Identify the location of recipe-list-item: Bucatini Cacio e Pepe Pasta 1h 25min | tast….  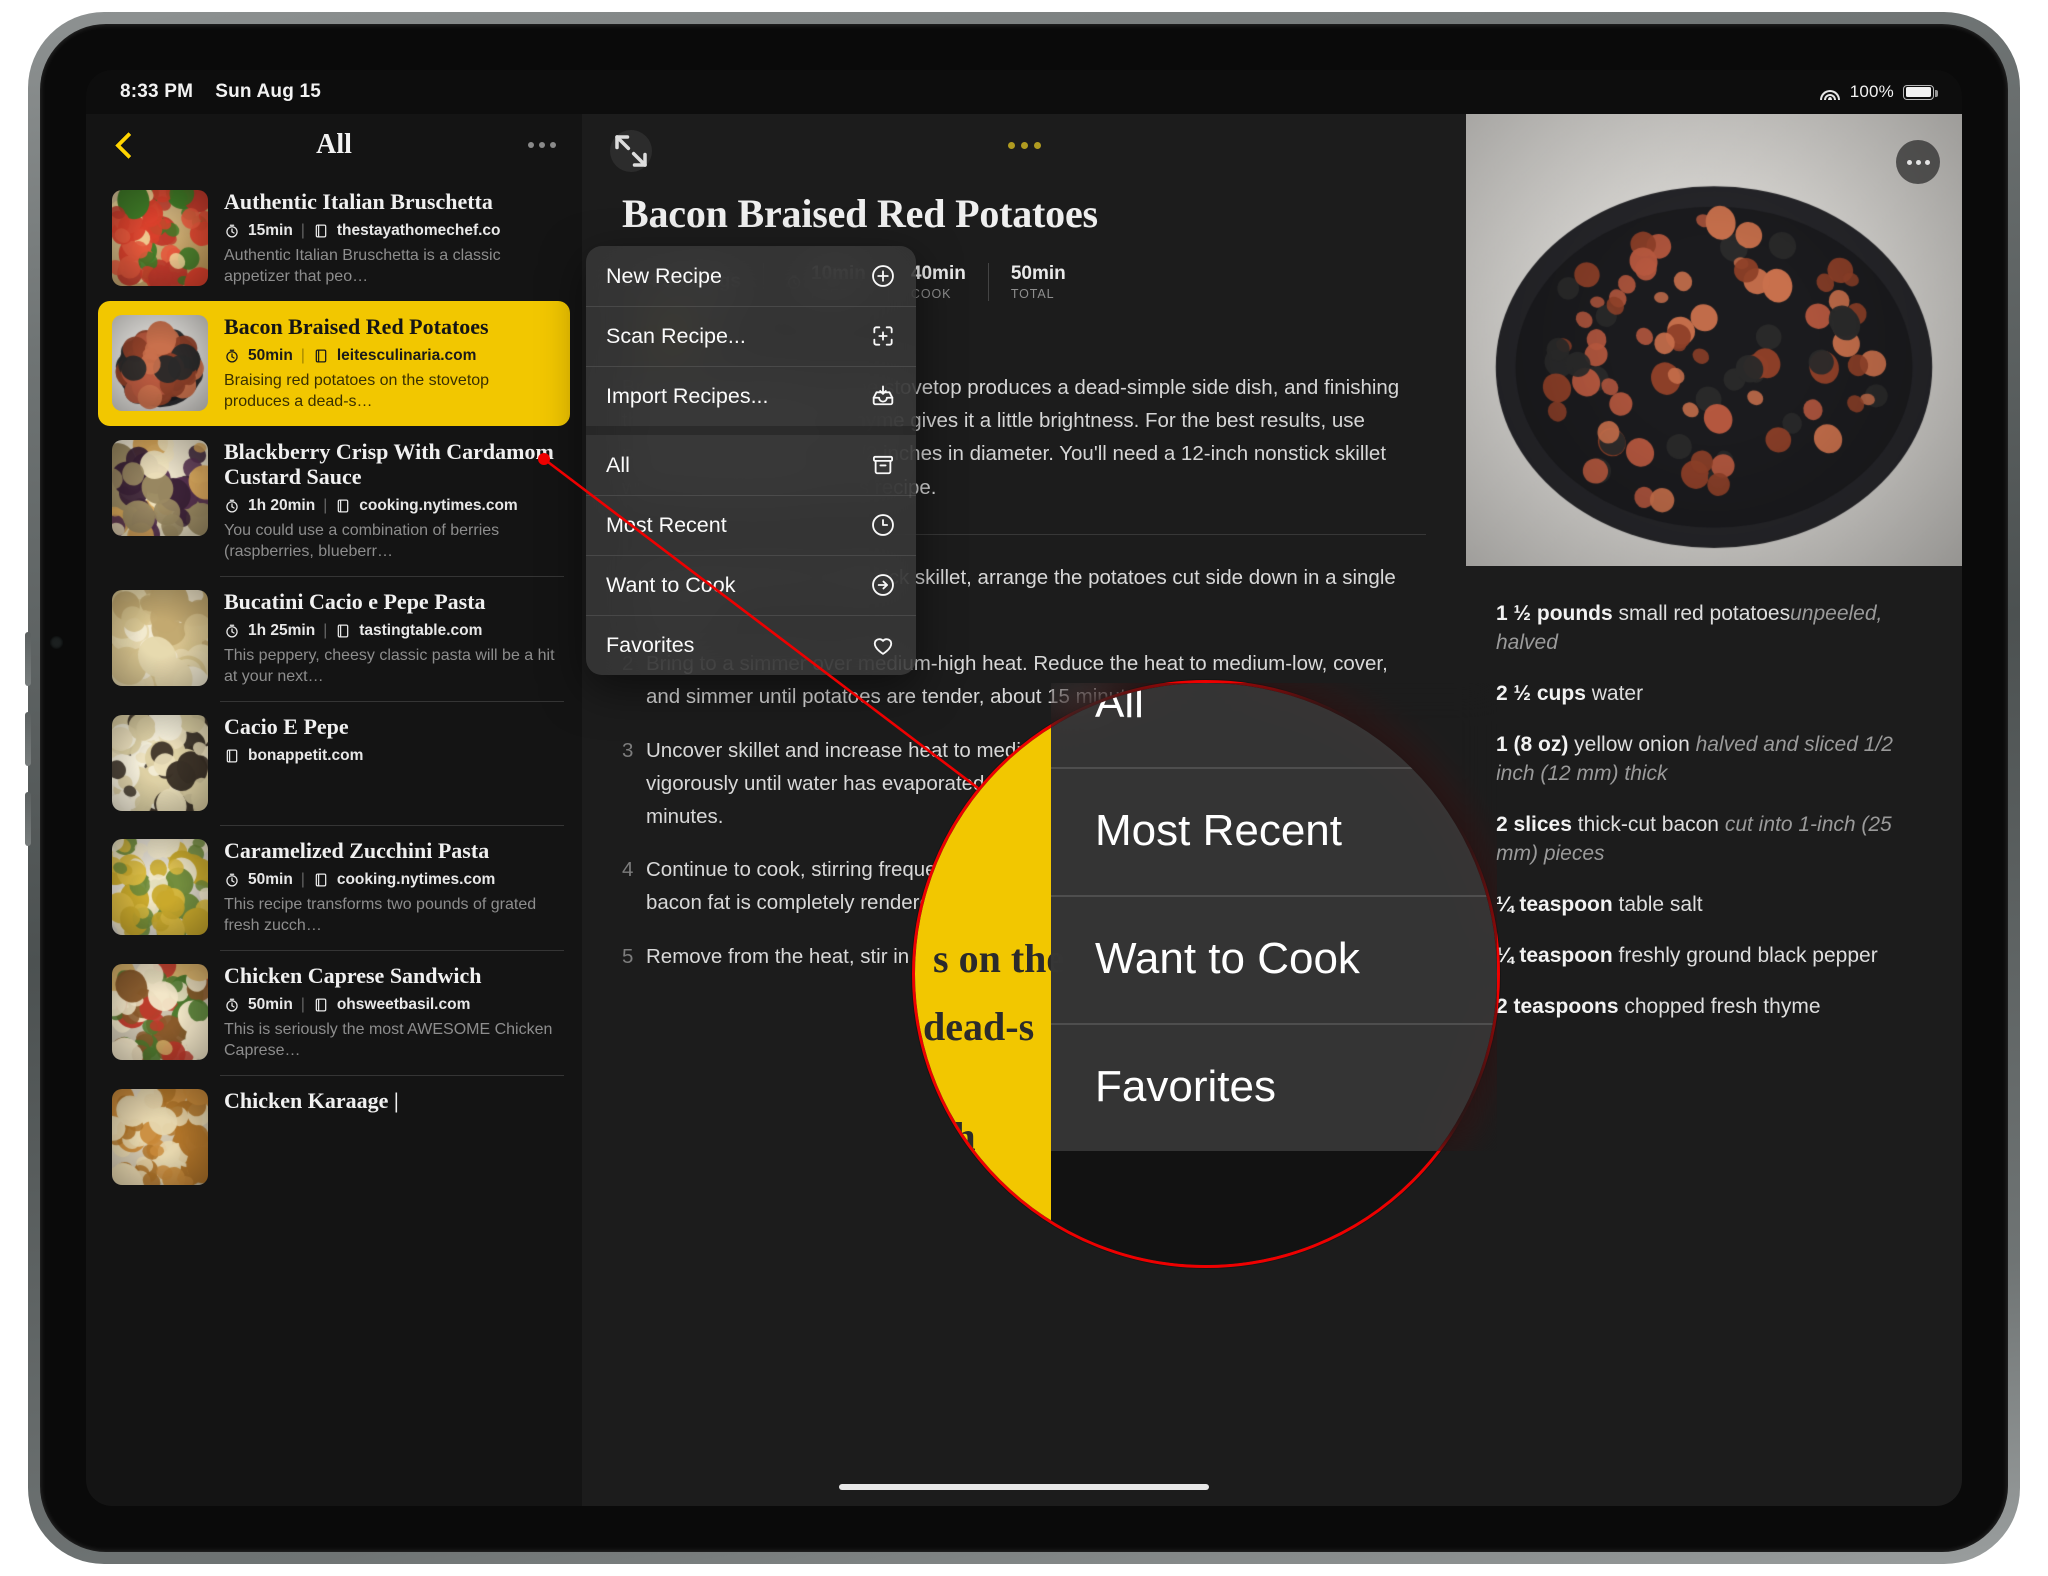
(334, 638).